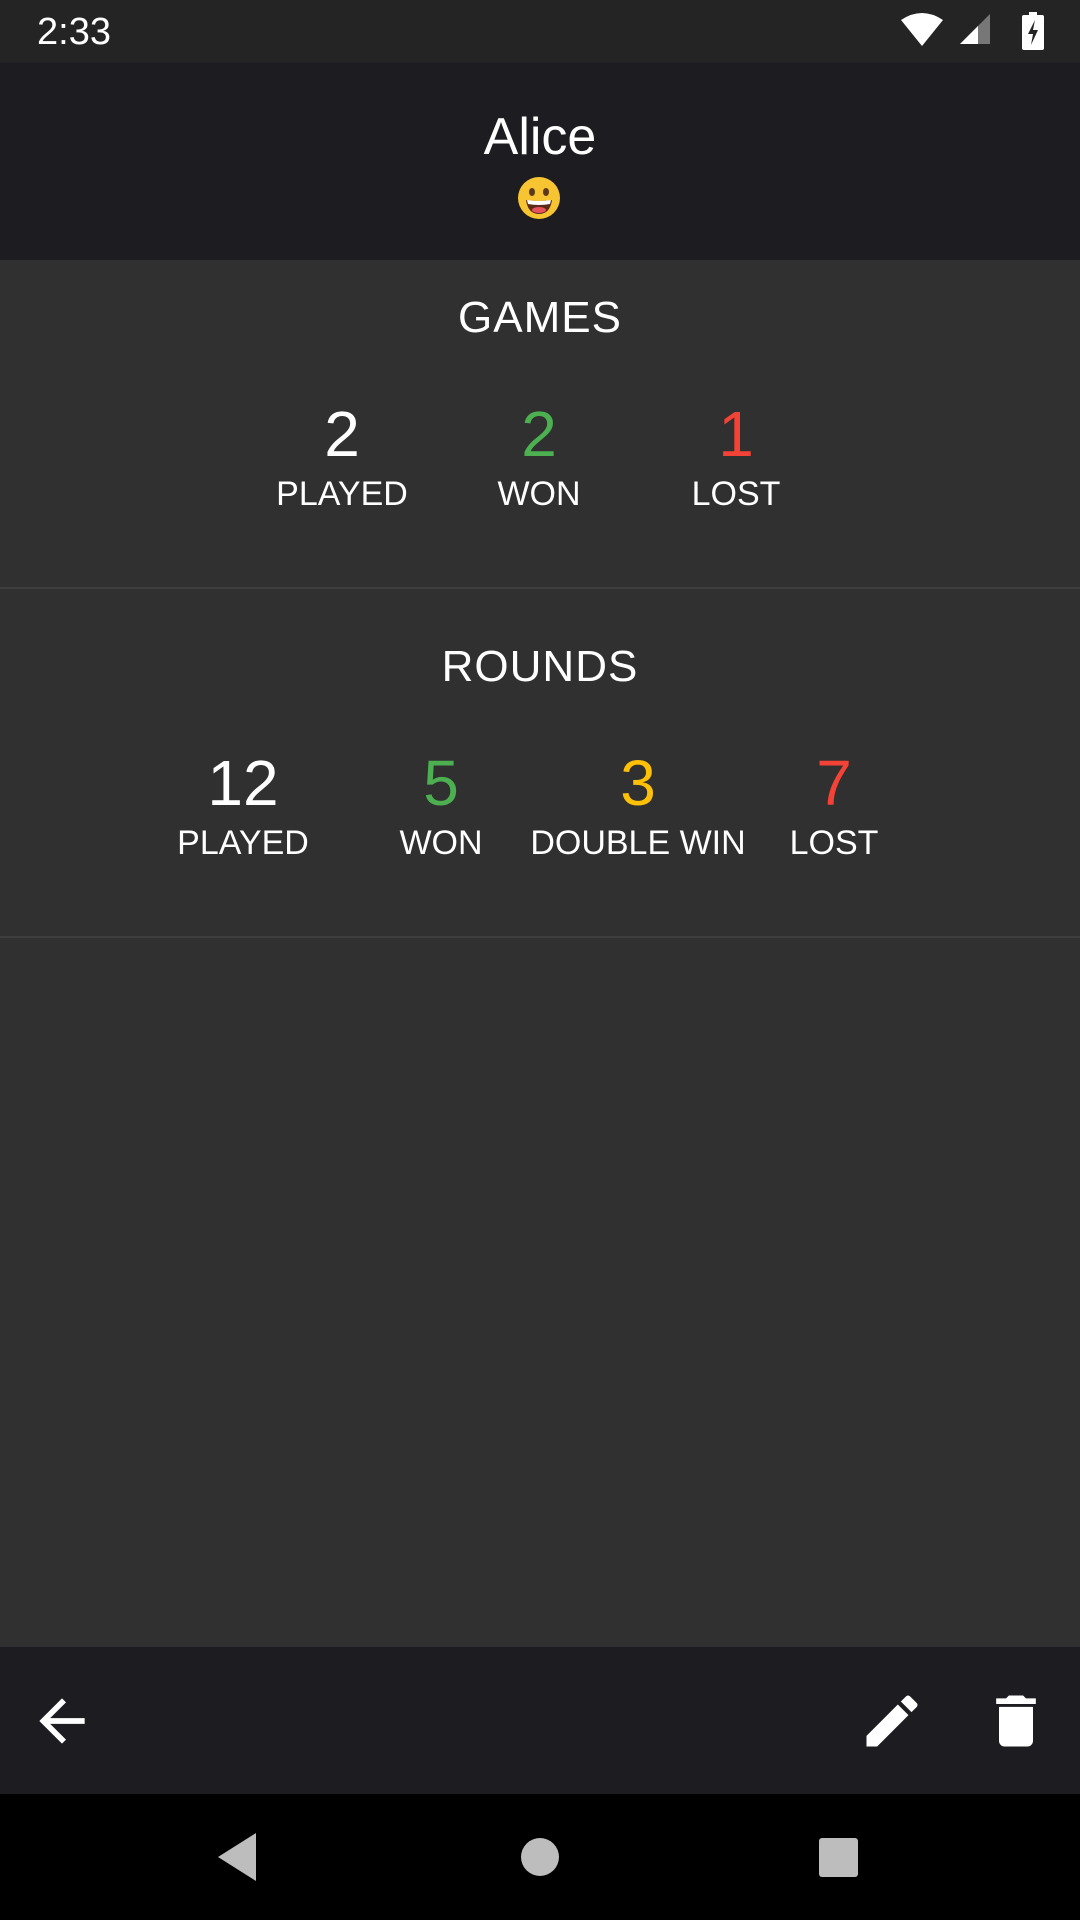 Image resolution: width=1080 pixels, height=1920 pixels. Describe the element at coordinates (238, 1857) in the screenshot. I see `nav-back-icon` at that location.